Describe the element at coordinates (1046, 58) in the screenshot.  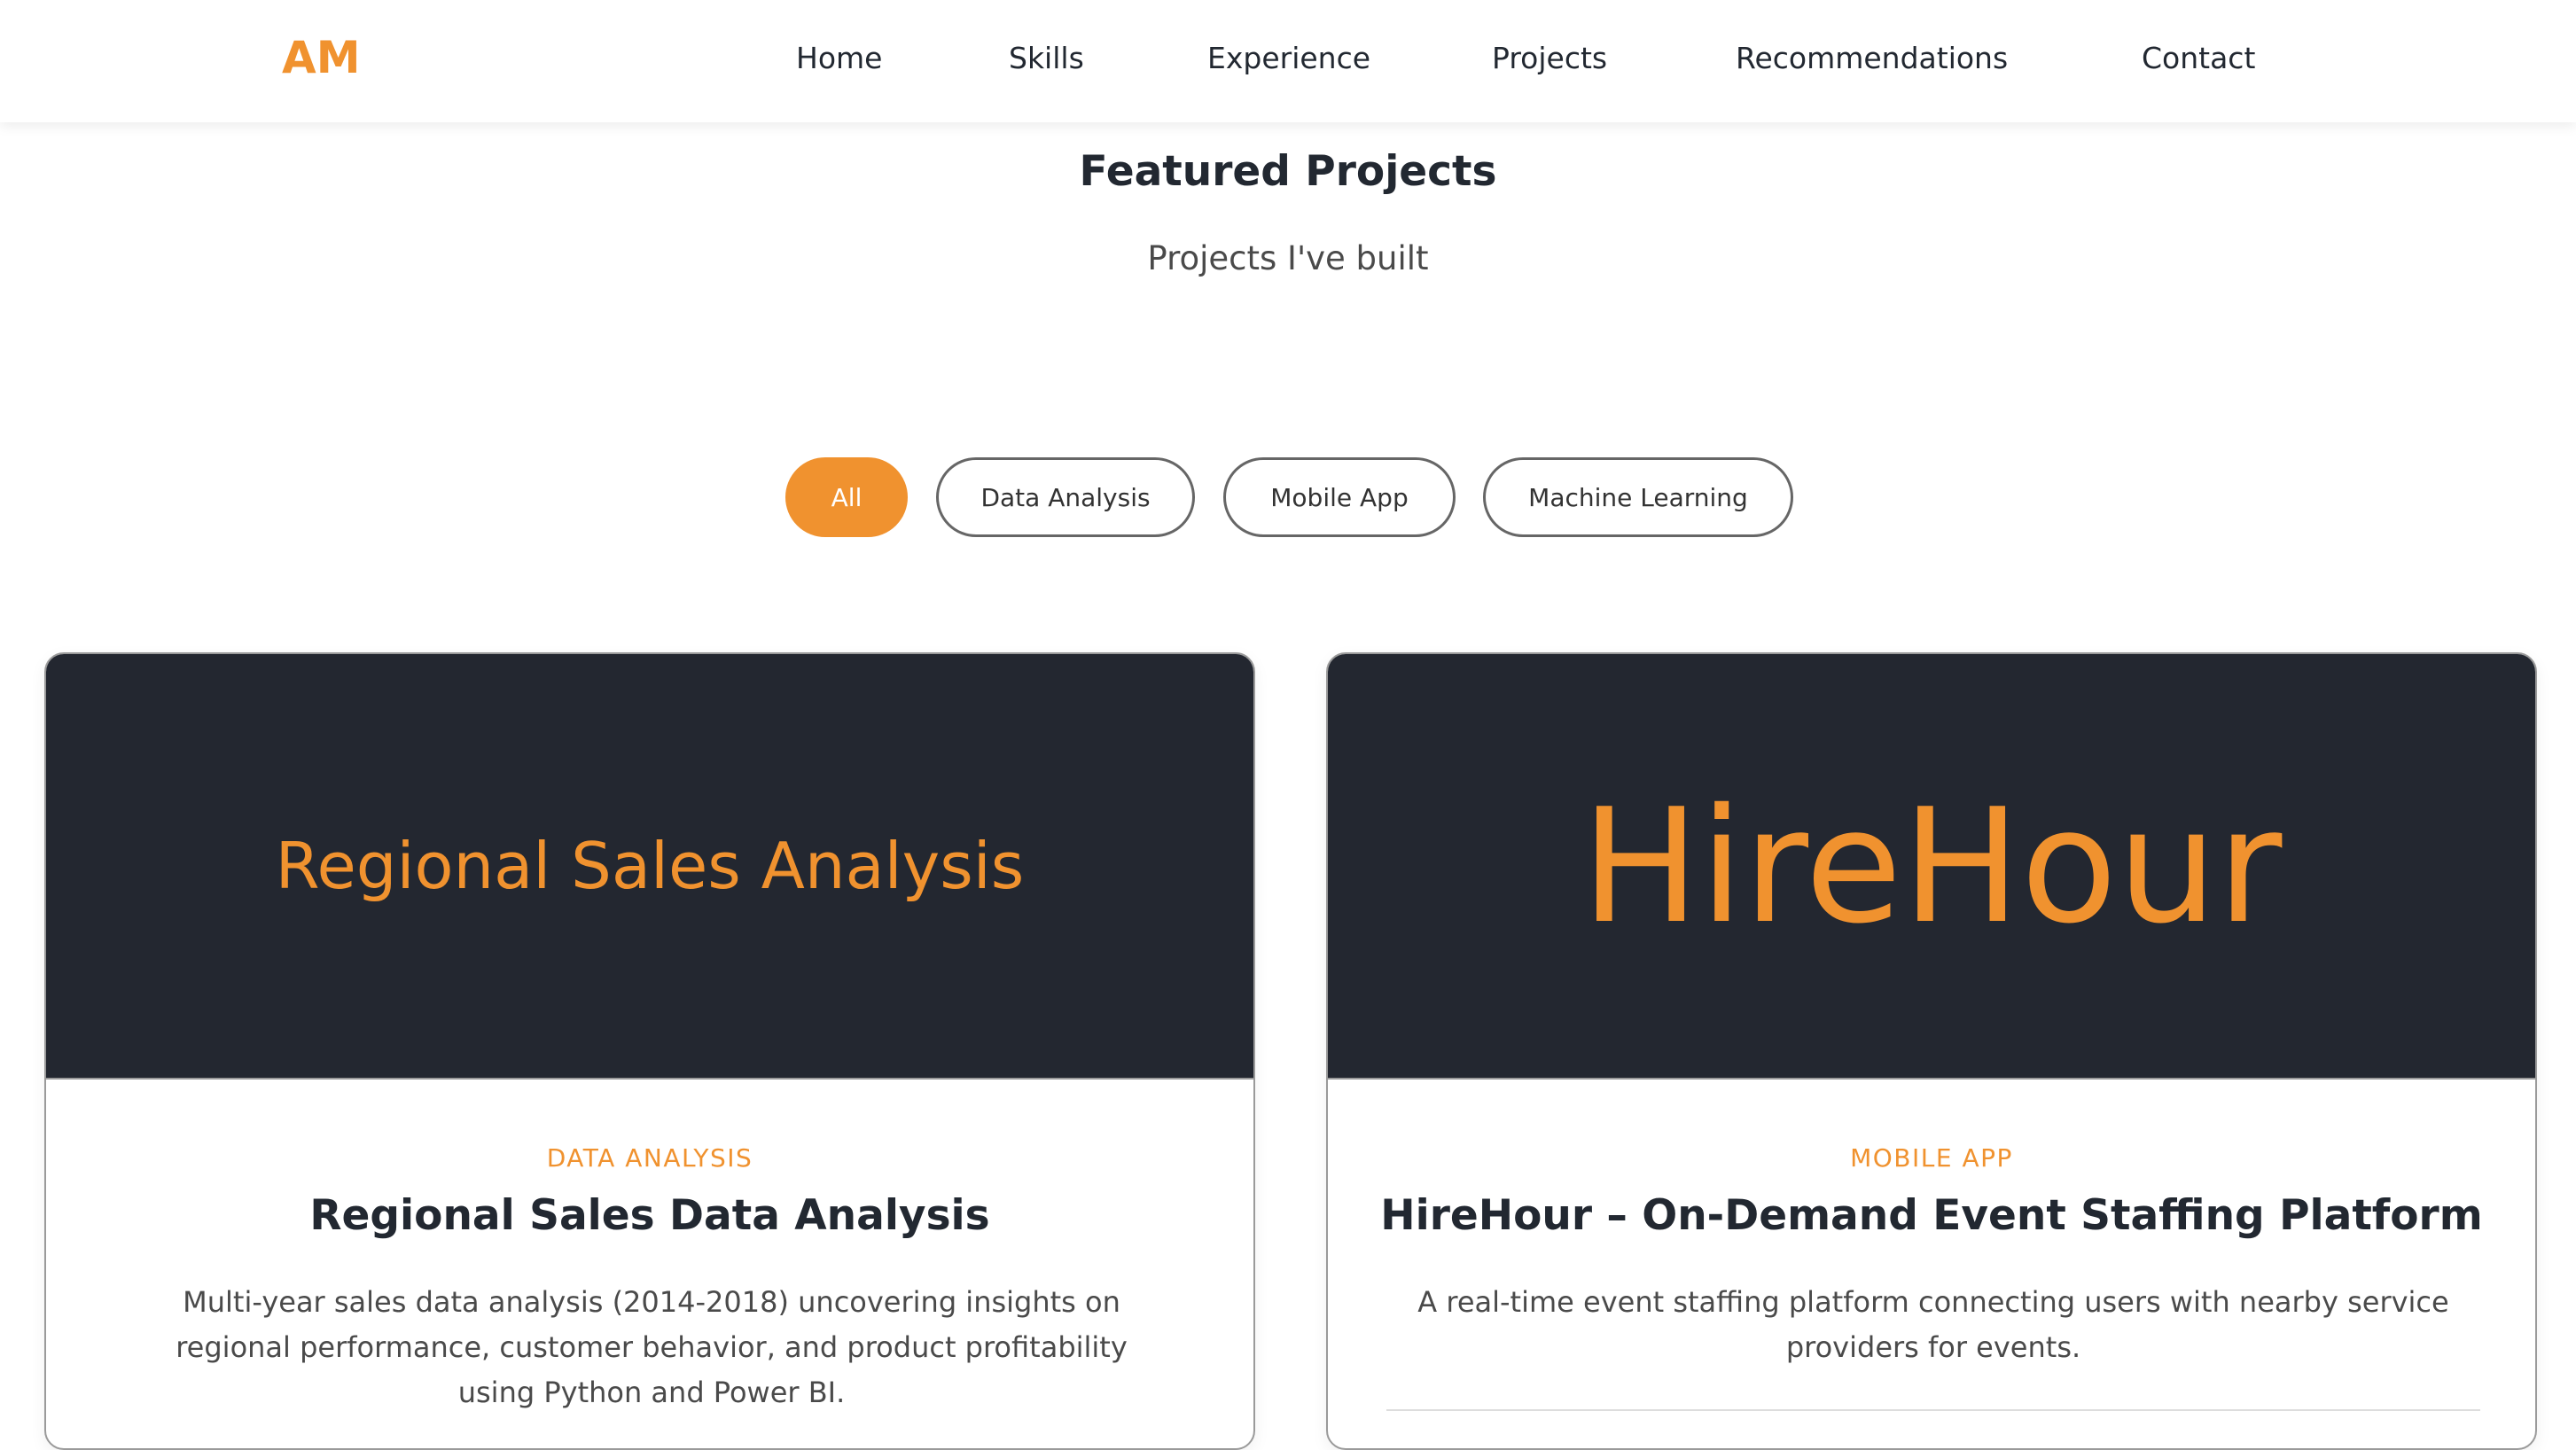
I see `nav-link-skills: Skills` at that location.